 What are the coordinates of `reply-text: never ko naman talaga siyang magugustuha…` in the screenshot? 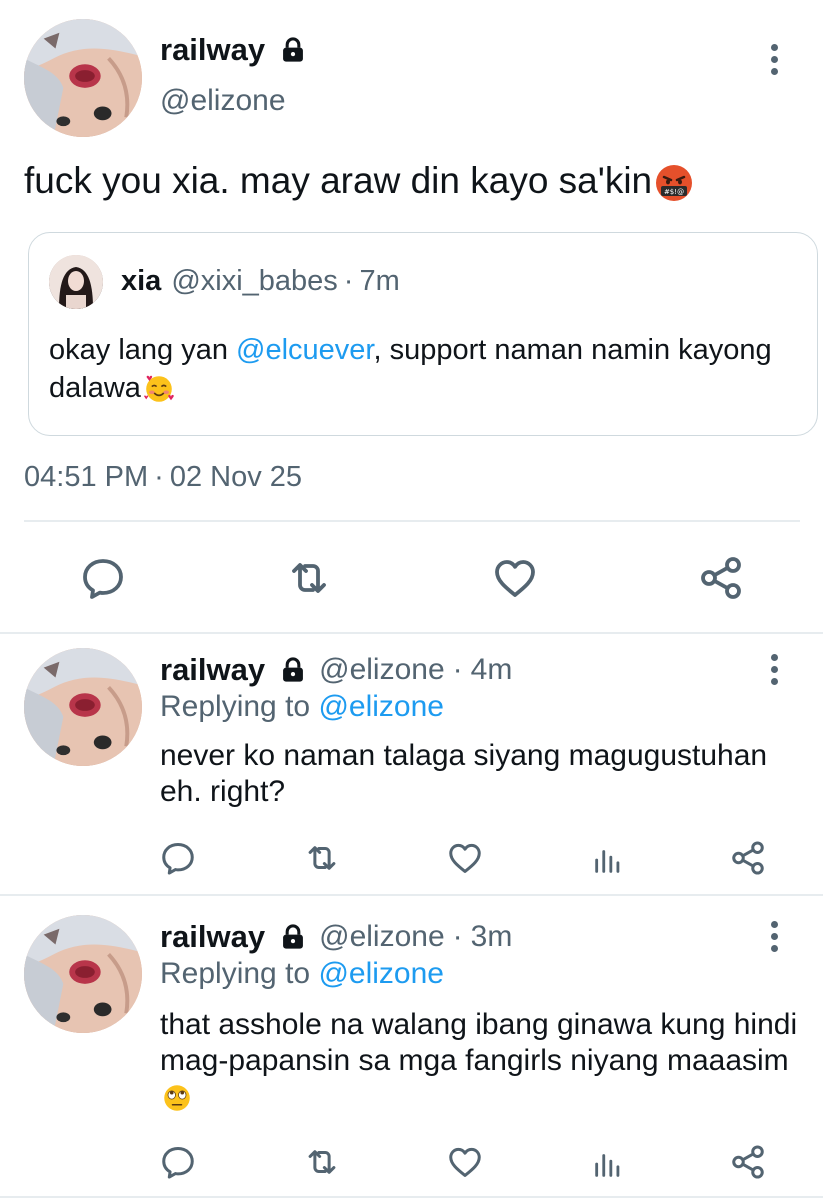 It's located at (464, 773).